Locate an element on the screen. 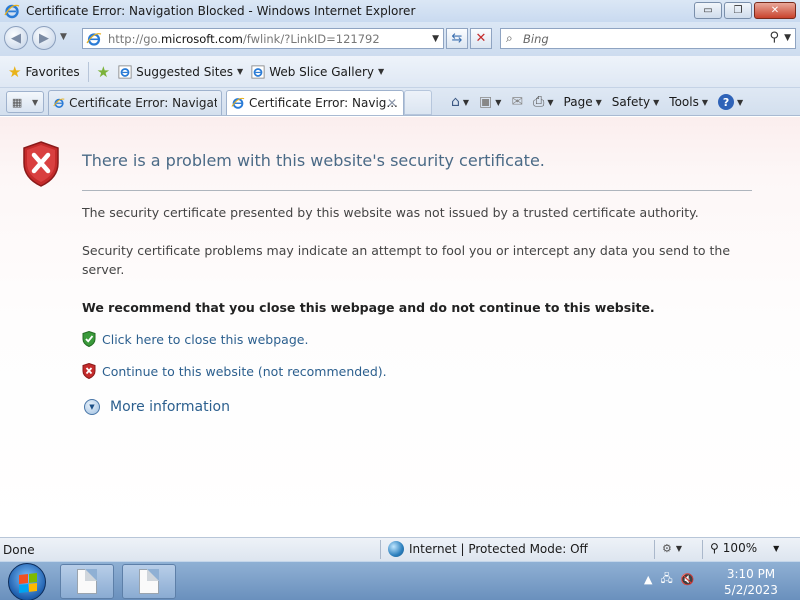 This screenshot has height=600, width=800. help-menu: ? ▼ is located at coordinates (730, 102).